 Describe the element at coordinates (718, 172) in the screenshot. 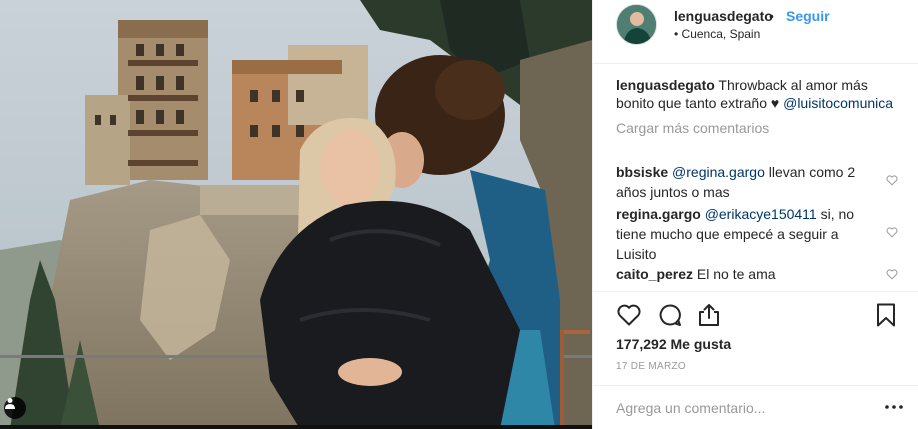

I see `comment-mention: @regina.gargo` at that location.